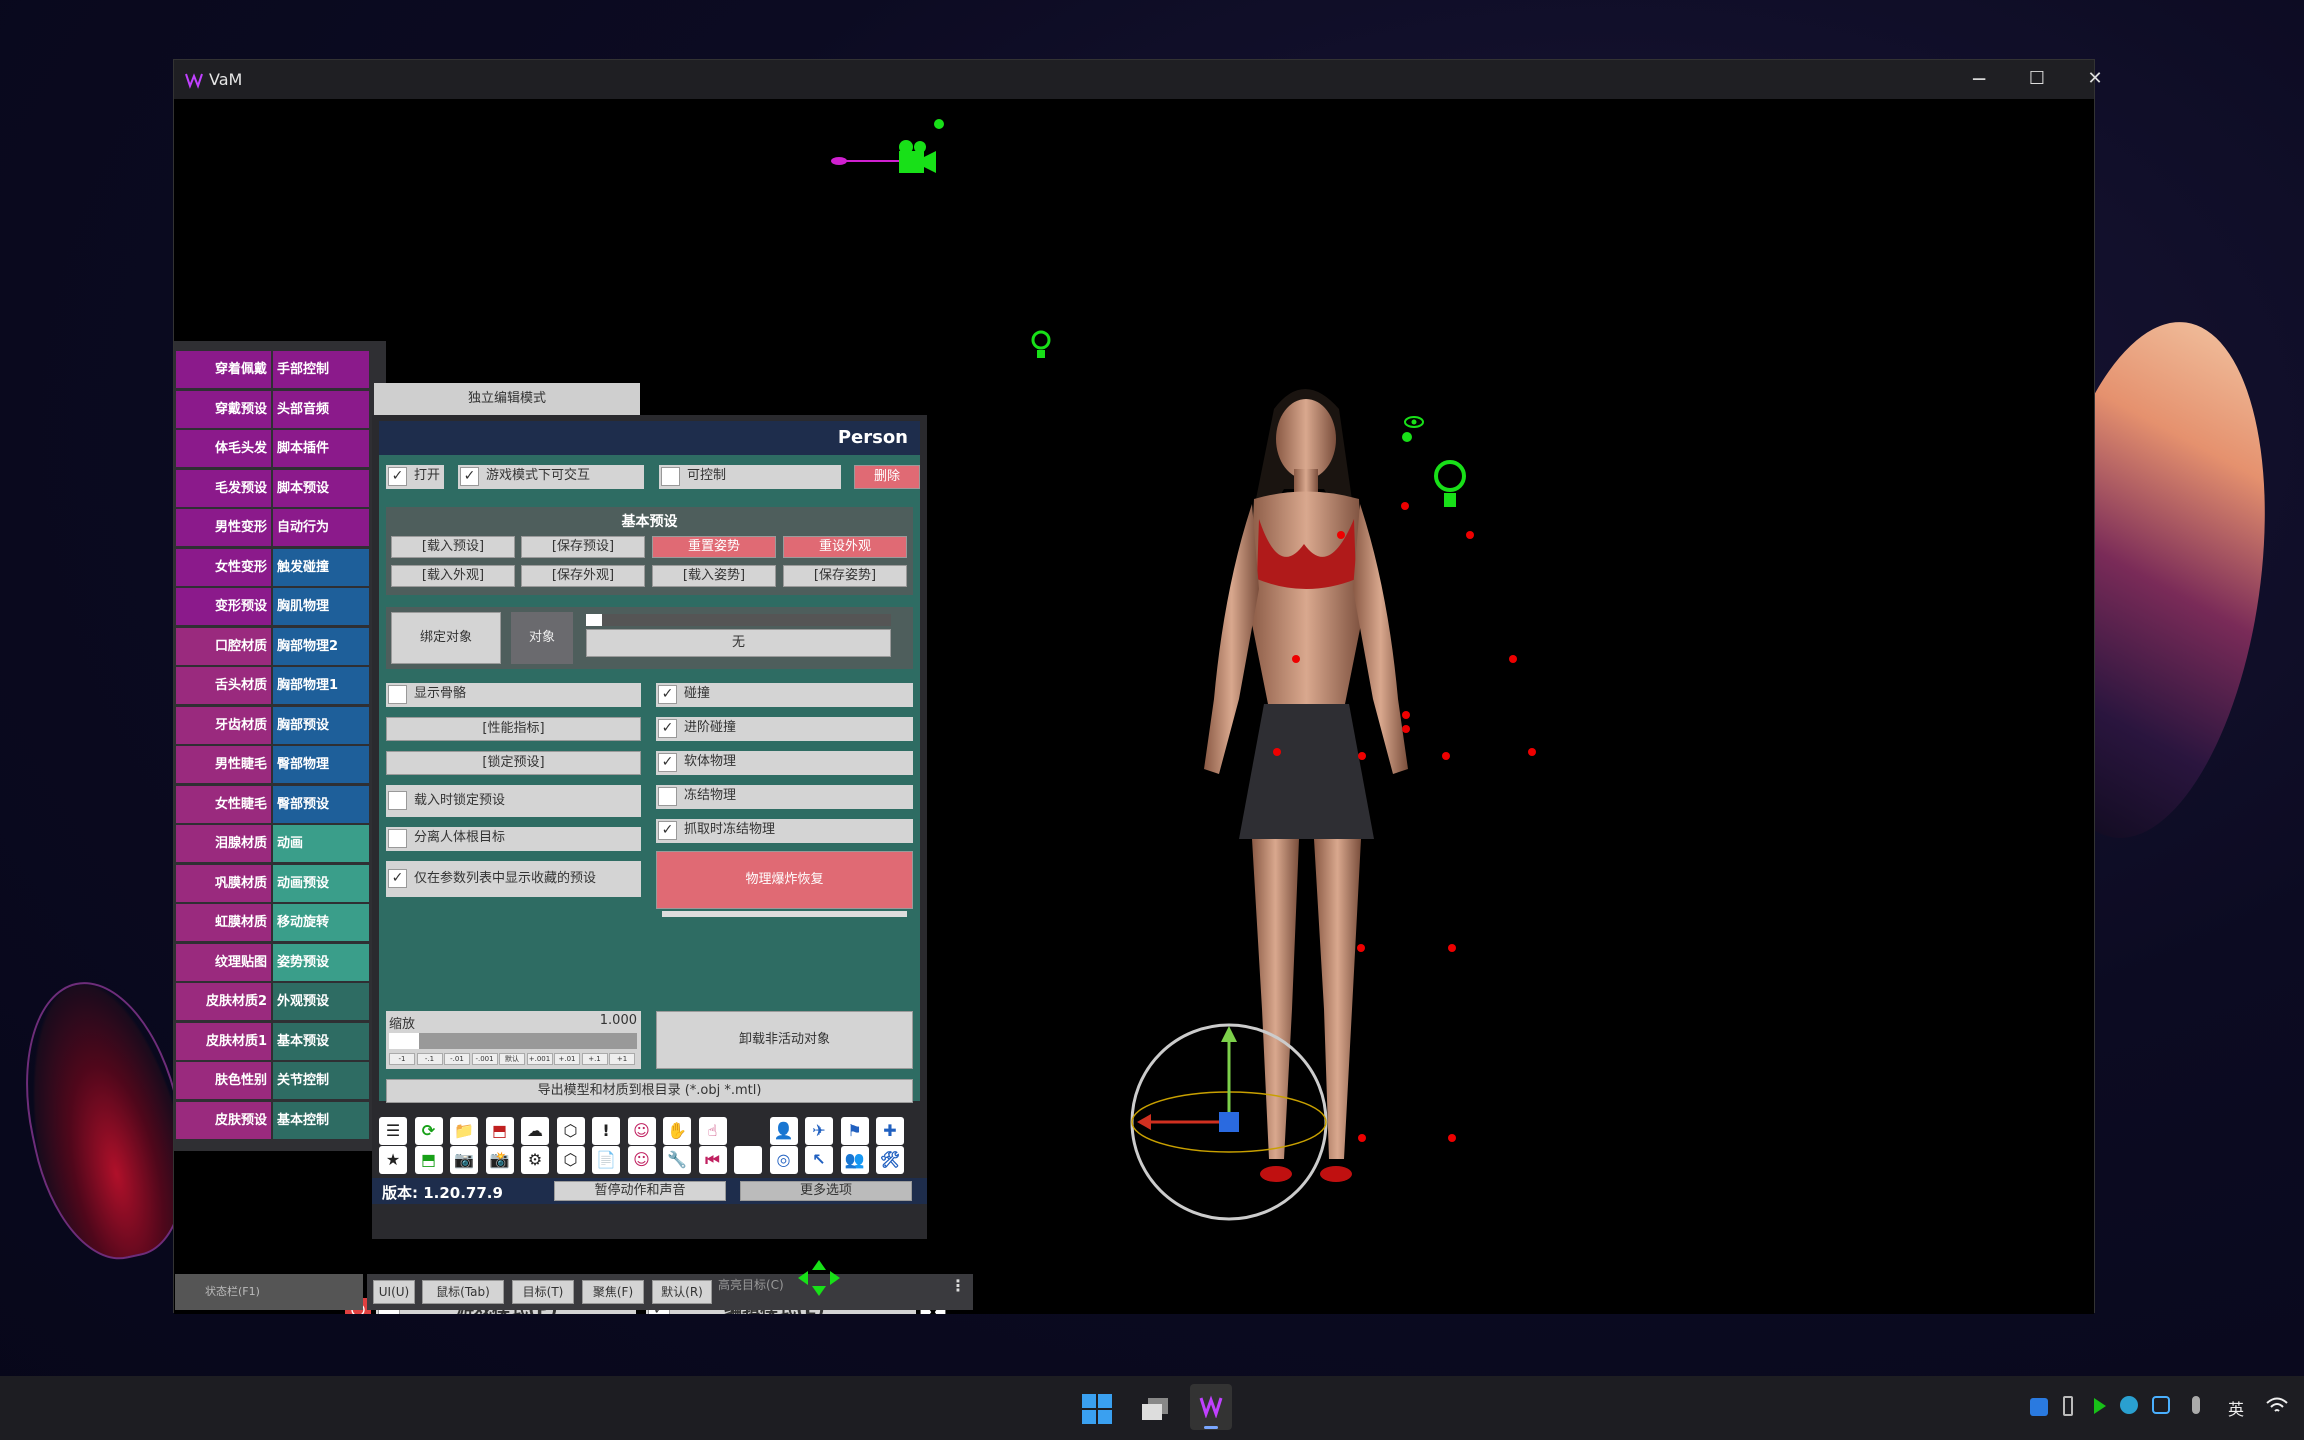 Image resolution: width=2304 pixels, height=1440 pixels. I want to click on left-tab: 穿着佩戴, so click(223, 369).